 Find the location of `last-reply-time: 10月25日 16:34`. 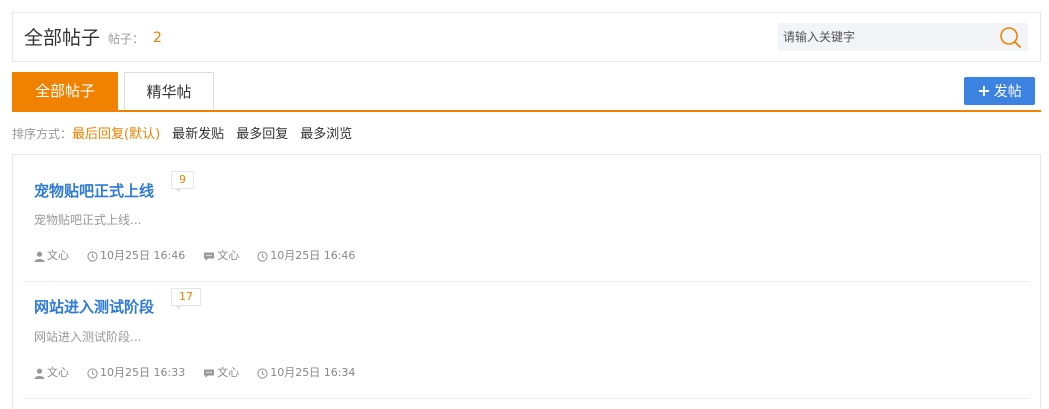

last-reply-time: 10月25日 16:34 is located at coordinates (313, 372).